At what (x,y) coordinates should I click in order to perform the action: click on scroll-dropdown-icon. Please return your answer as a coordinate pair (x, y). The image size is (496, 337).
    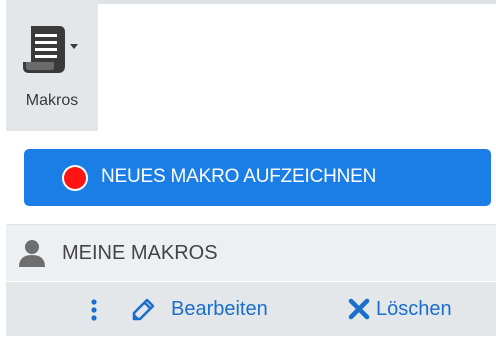
    Looking at the image, I should click on (50, 50).